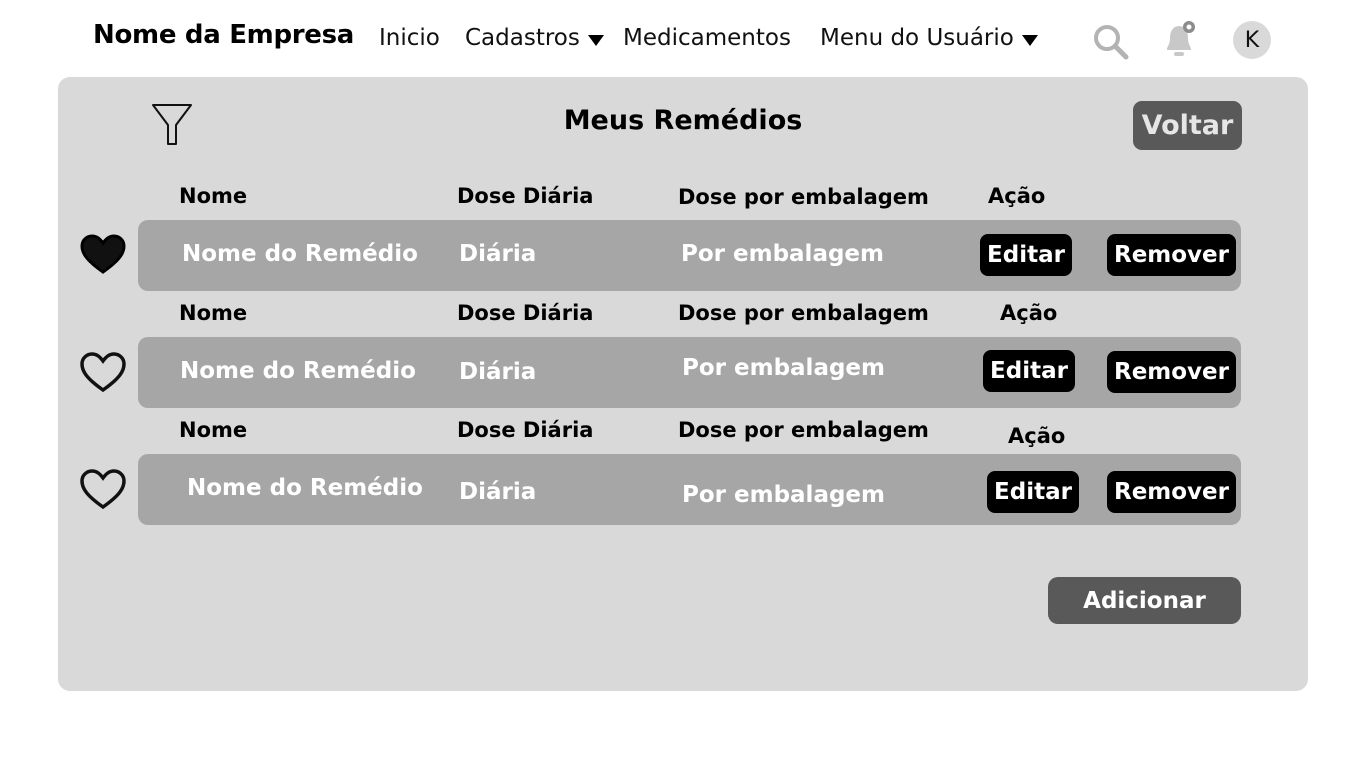  I want to click on nav-cadastros: Cadastros, so click(534, 38).